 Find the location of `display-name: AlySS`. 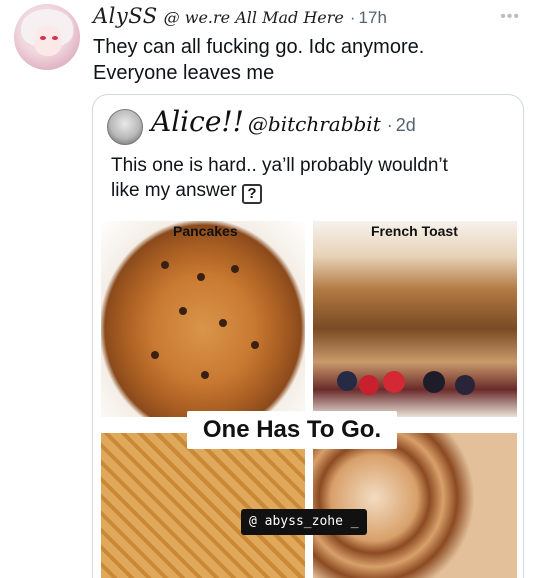

display-name: AlySS is located at coordinates (125, 16).